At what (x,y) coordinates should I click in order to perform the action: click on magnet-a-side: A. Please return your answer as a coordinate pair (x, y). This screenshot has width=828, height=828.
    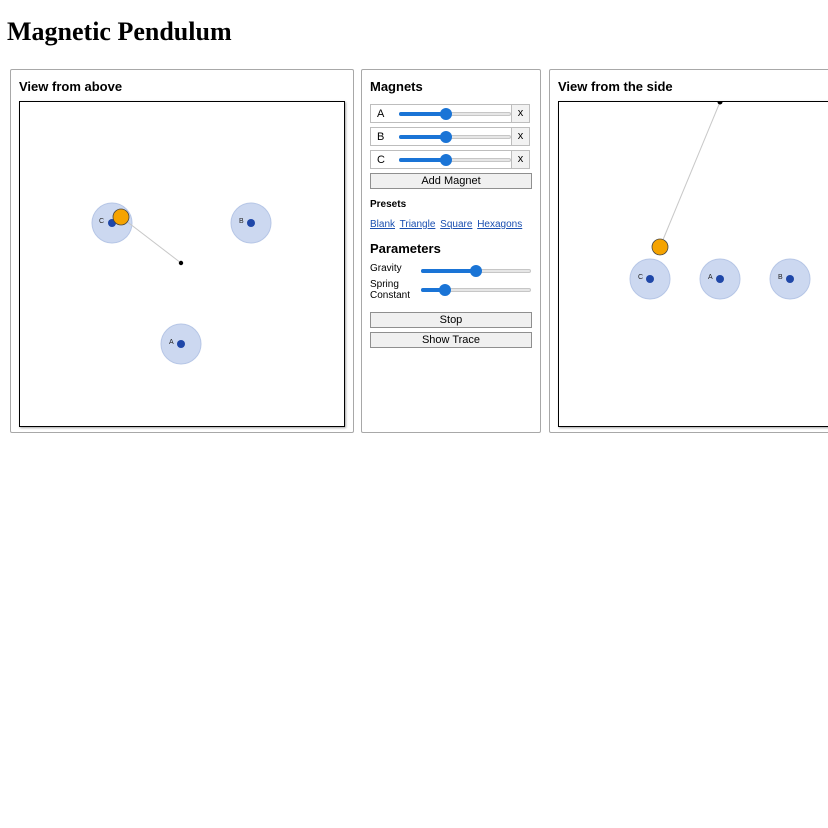
    Looking at the image, I should click on (720, 279).